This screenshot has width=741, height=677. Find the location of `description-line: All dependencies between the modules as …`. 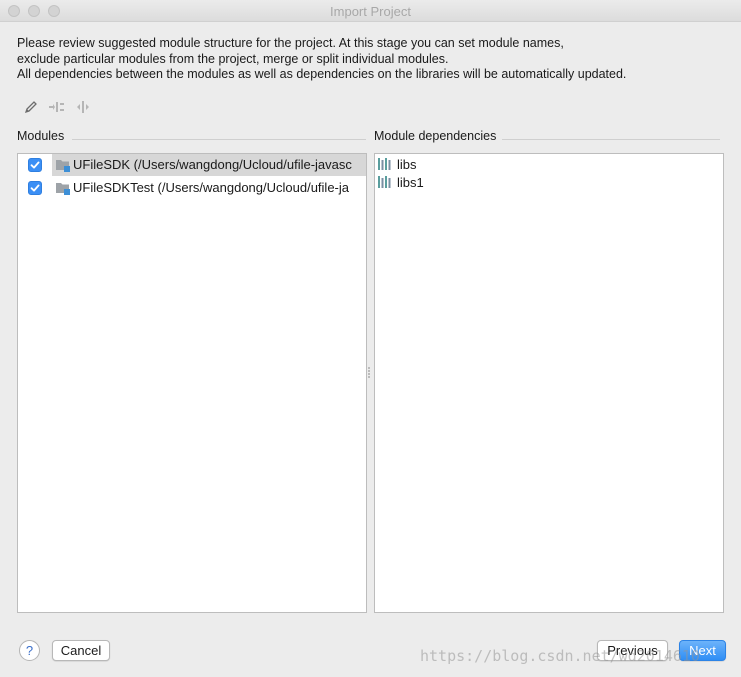

description-line: All dependencies between the modules as … is located at coordinates (322, 74).